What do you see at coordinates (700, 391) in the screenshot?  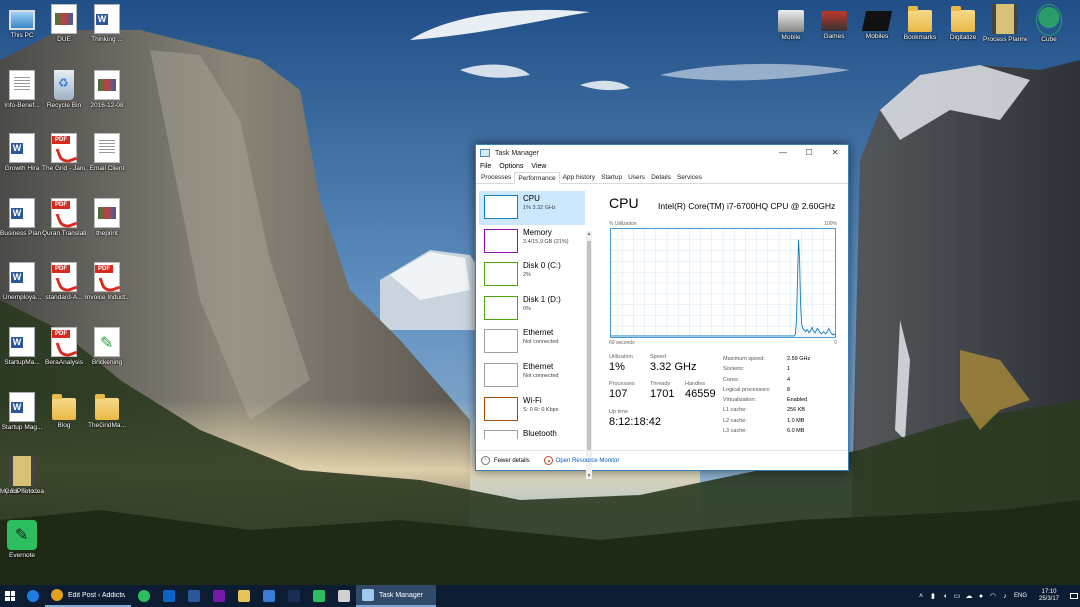 I see `stat-handles: Handles 46559` at bounding box center [700, 391].